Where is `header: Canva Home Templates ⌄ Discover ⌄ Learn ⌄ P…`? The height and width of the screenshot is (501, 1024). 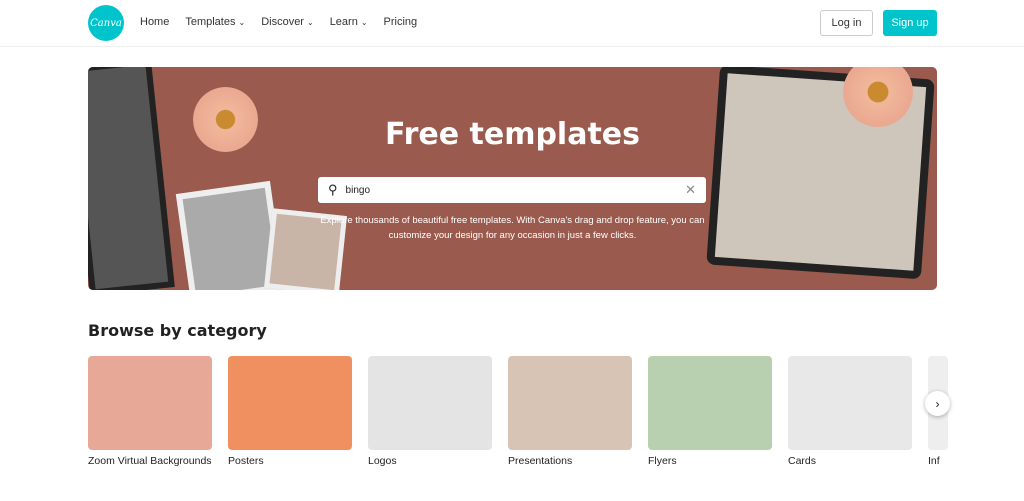
header: Canva Home Templates ⌄ Discover ⌄ Learn ⌄ P… is located at coordinates (512, 23).